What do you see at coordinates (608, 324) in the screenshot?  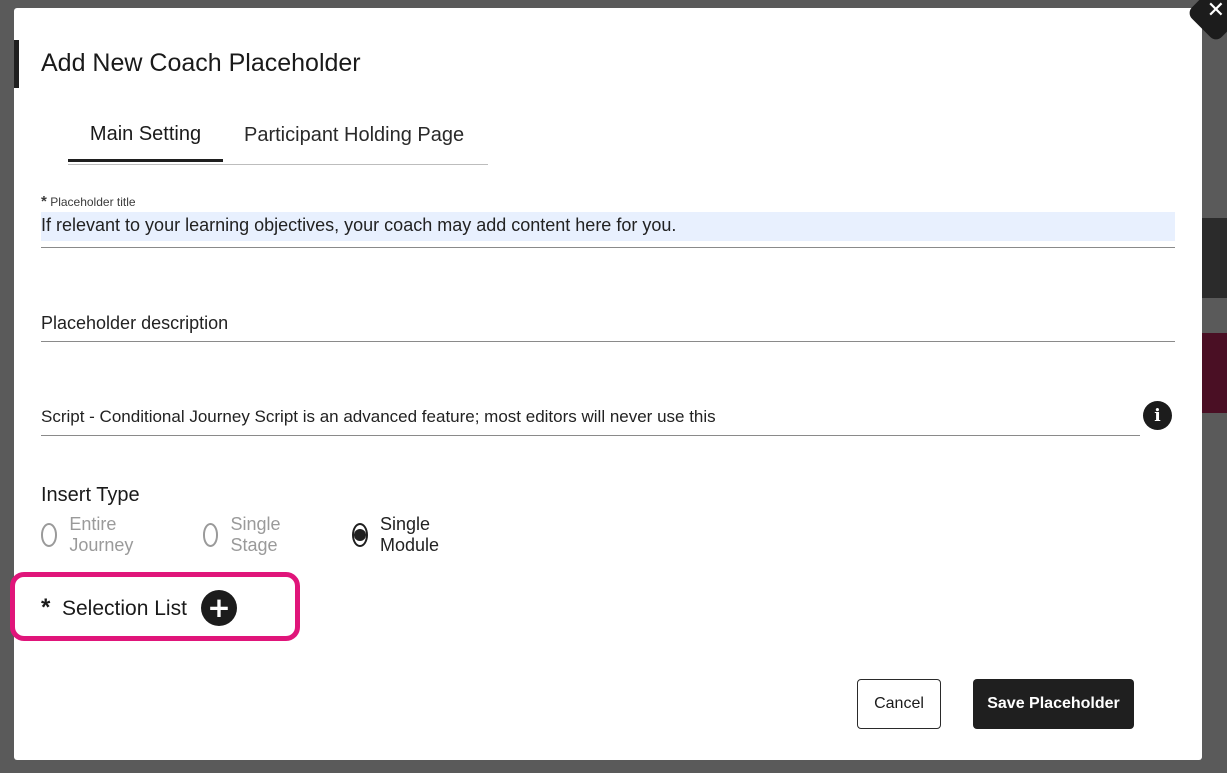 I see `placeholder-description-input` at bounding box center [608, 324].